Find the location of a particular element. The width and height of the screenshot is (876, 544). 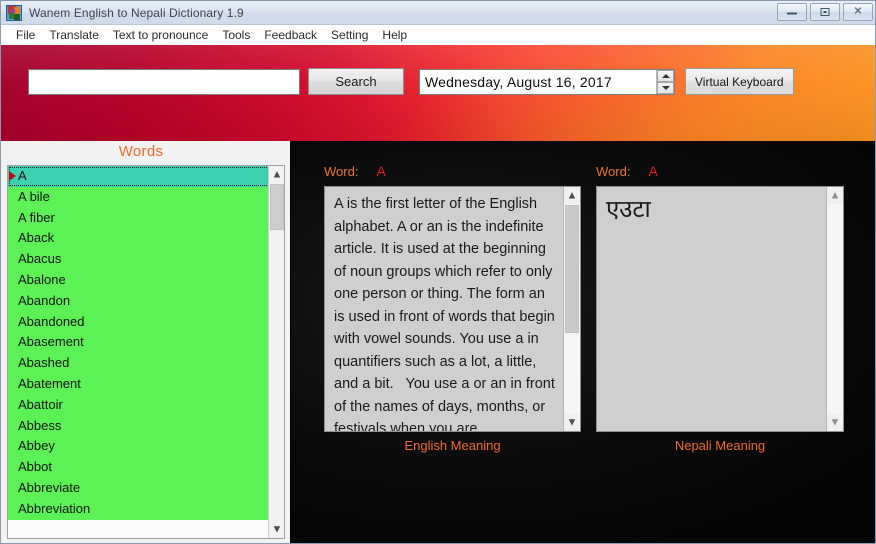

nepali-word-value: A is located at coordinates (653, 171).